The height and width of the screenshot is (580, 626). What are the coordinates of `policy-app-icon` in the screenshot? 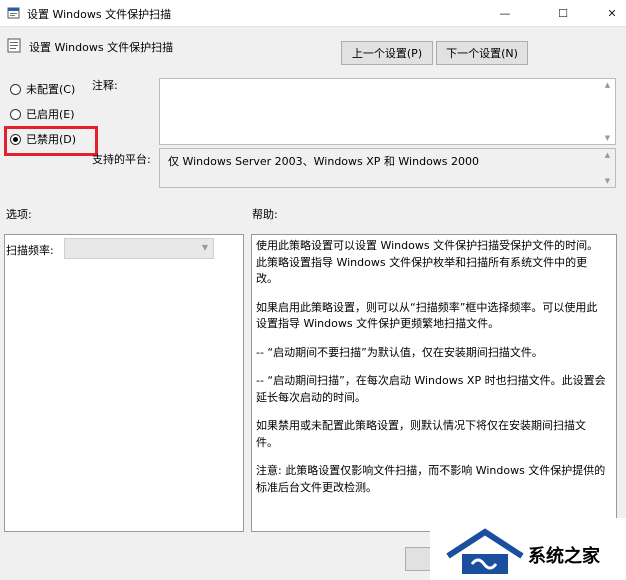 It's located at (13, 13).